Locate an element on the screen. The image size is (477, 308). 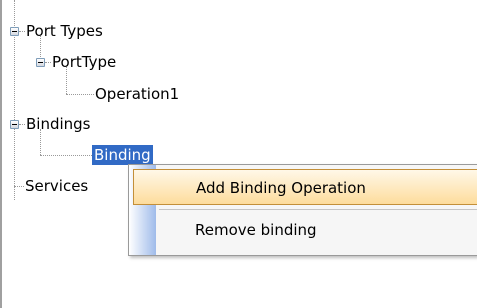
tree-node-operation1: Operation1 is located at coordinates (137, 94).